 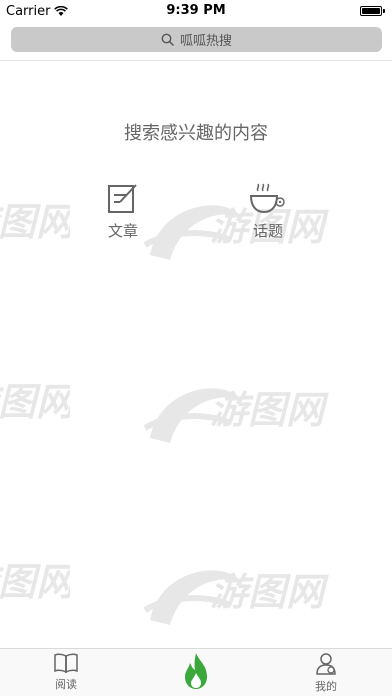 I want to click on category-topic-label: 话题, so click(x=267, y=231).